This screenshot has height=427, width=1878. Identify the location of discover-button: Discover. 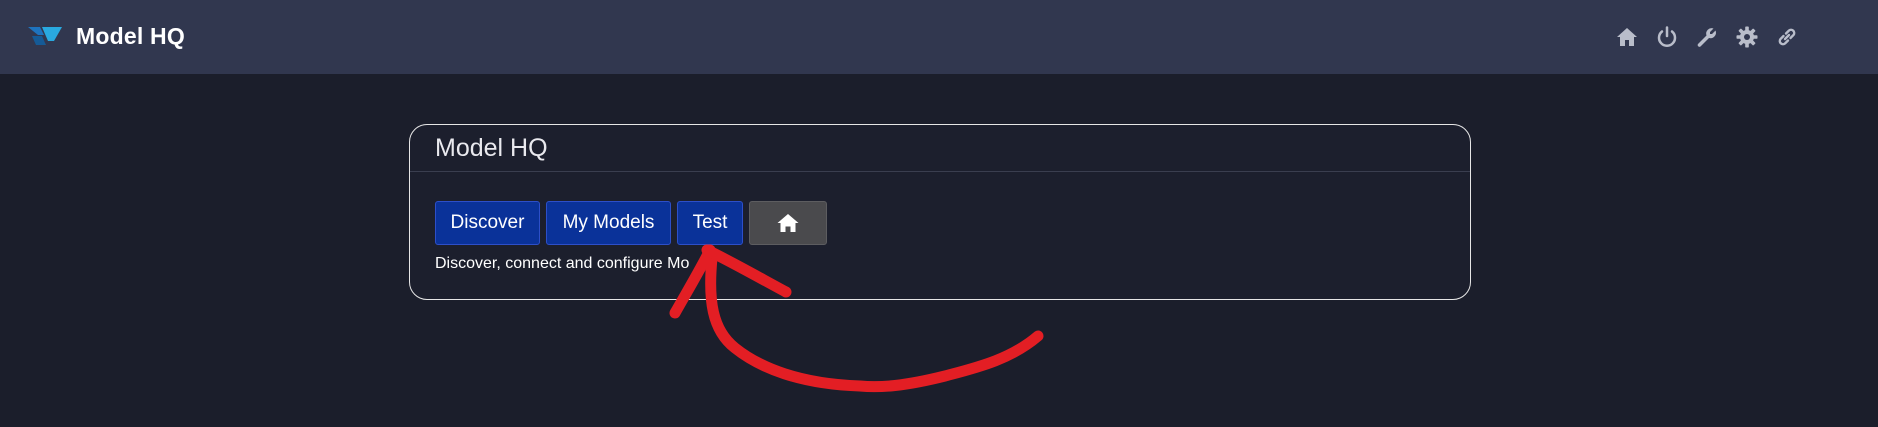
(487, 223).